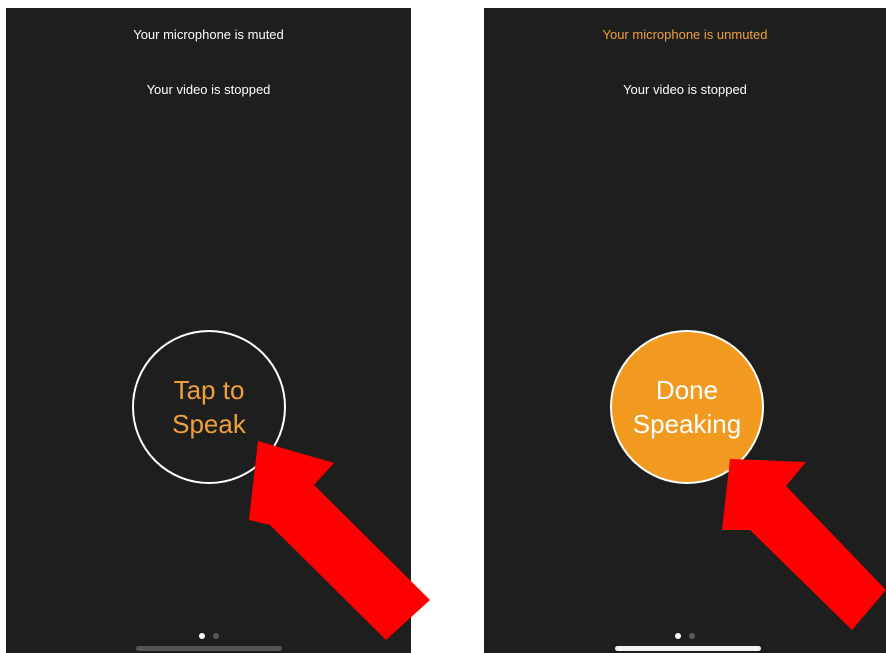 Image resolution: width=886 pixels, height=653 pixels. Describe the element at coordinates (208, 34) in the screenshot. I see `mic-status-text: Your microphone is muted` at that location.